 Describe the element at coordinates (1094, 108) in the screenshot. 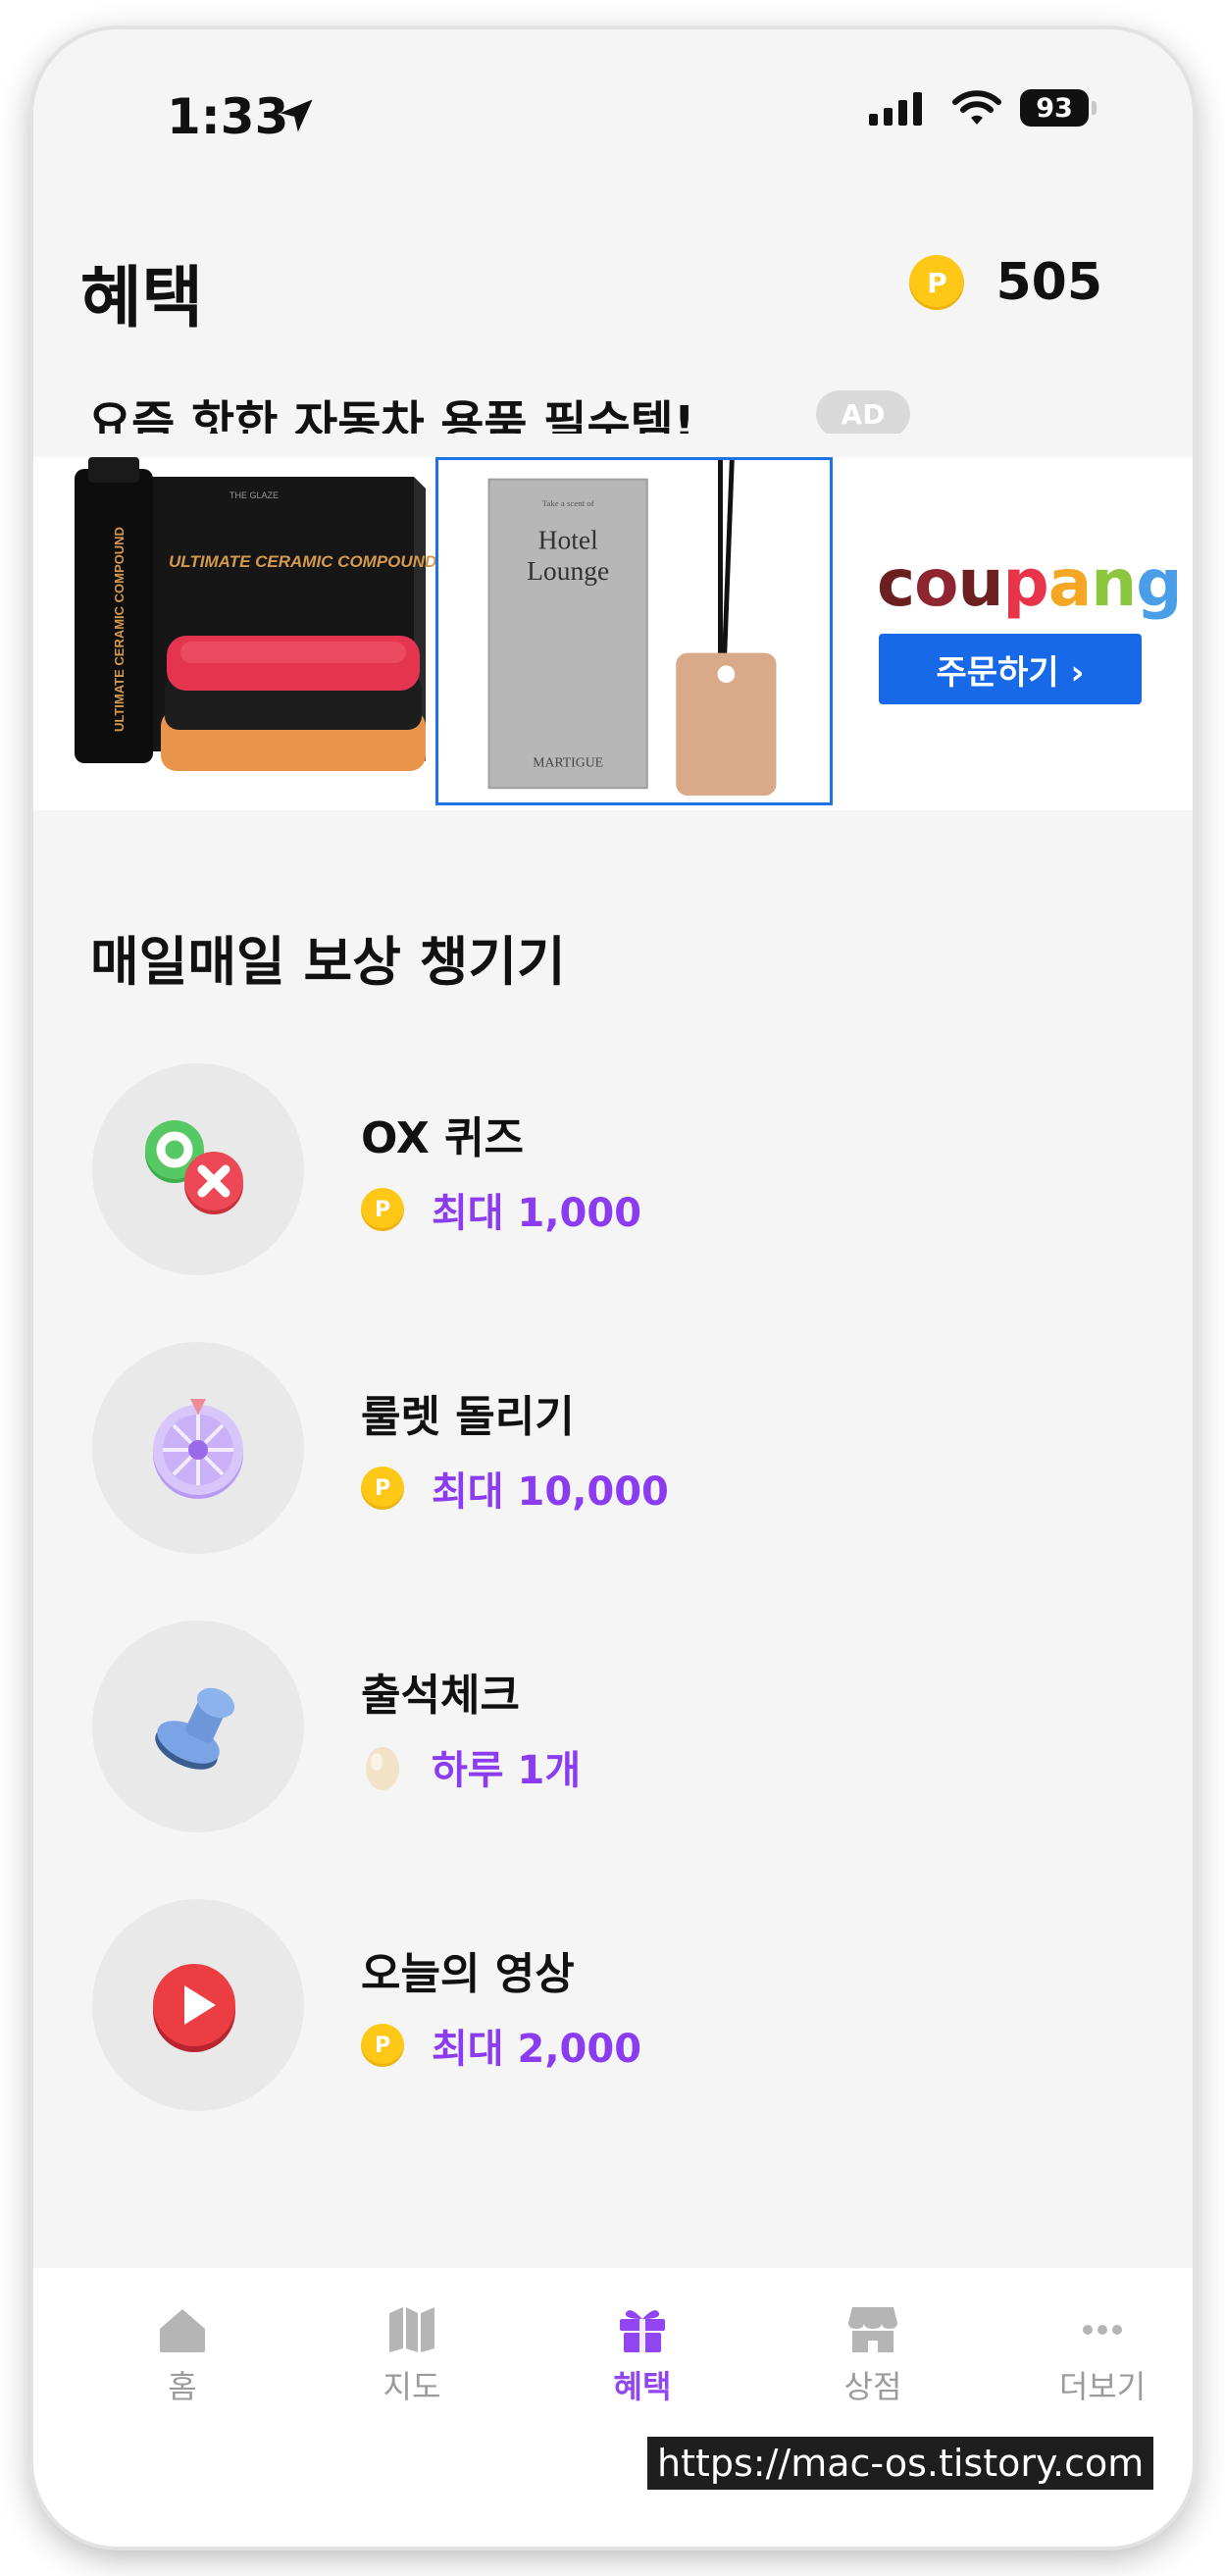

I see `battery-tip` at that location.